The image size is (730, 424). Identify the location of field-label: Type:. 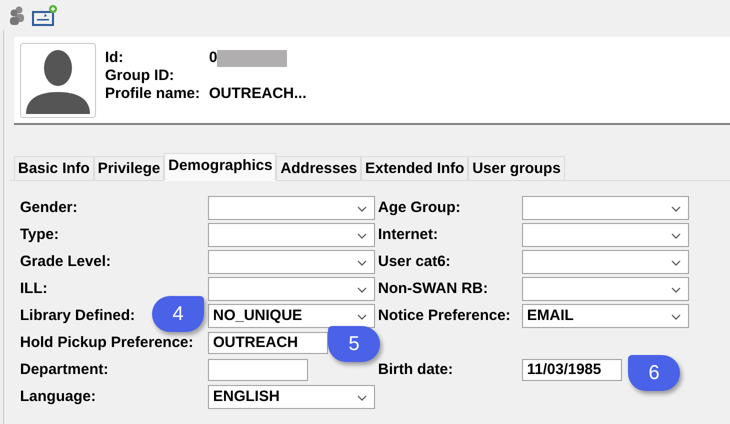
(39, 234).